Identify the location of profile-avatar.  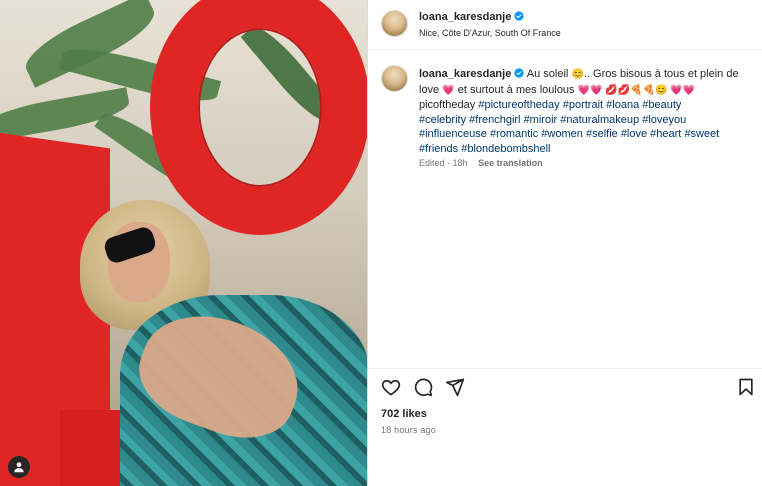
(394, 23).